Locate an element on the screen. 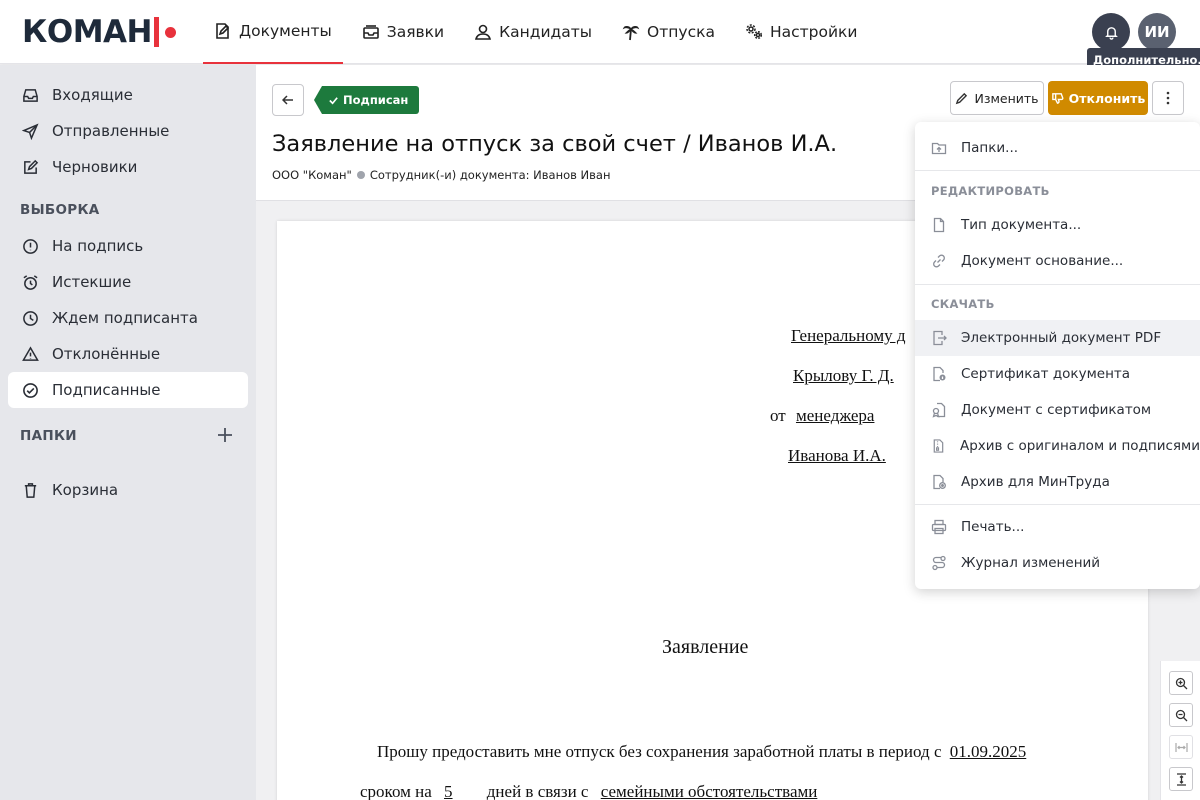 Image resolution: width=1200 pixels, height=800 pixels. palm-tree-icon is located at coordinates (631, 33).